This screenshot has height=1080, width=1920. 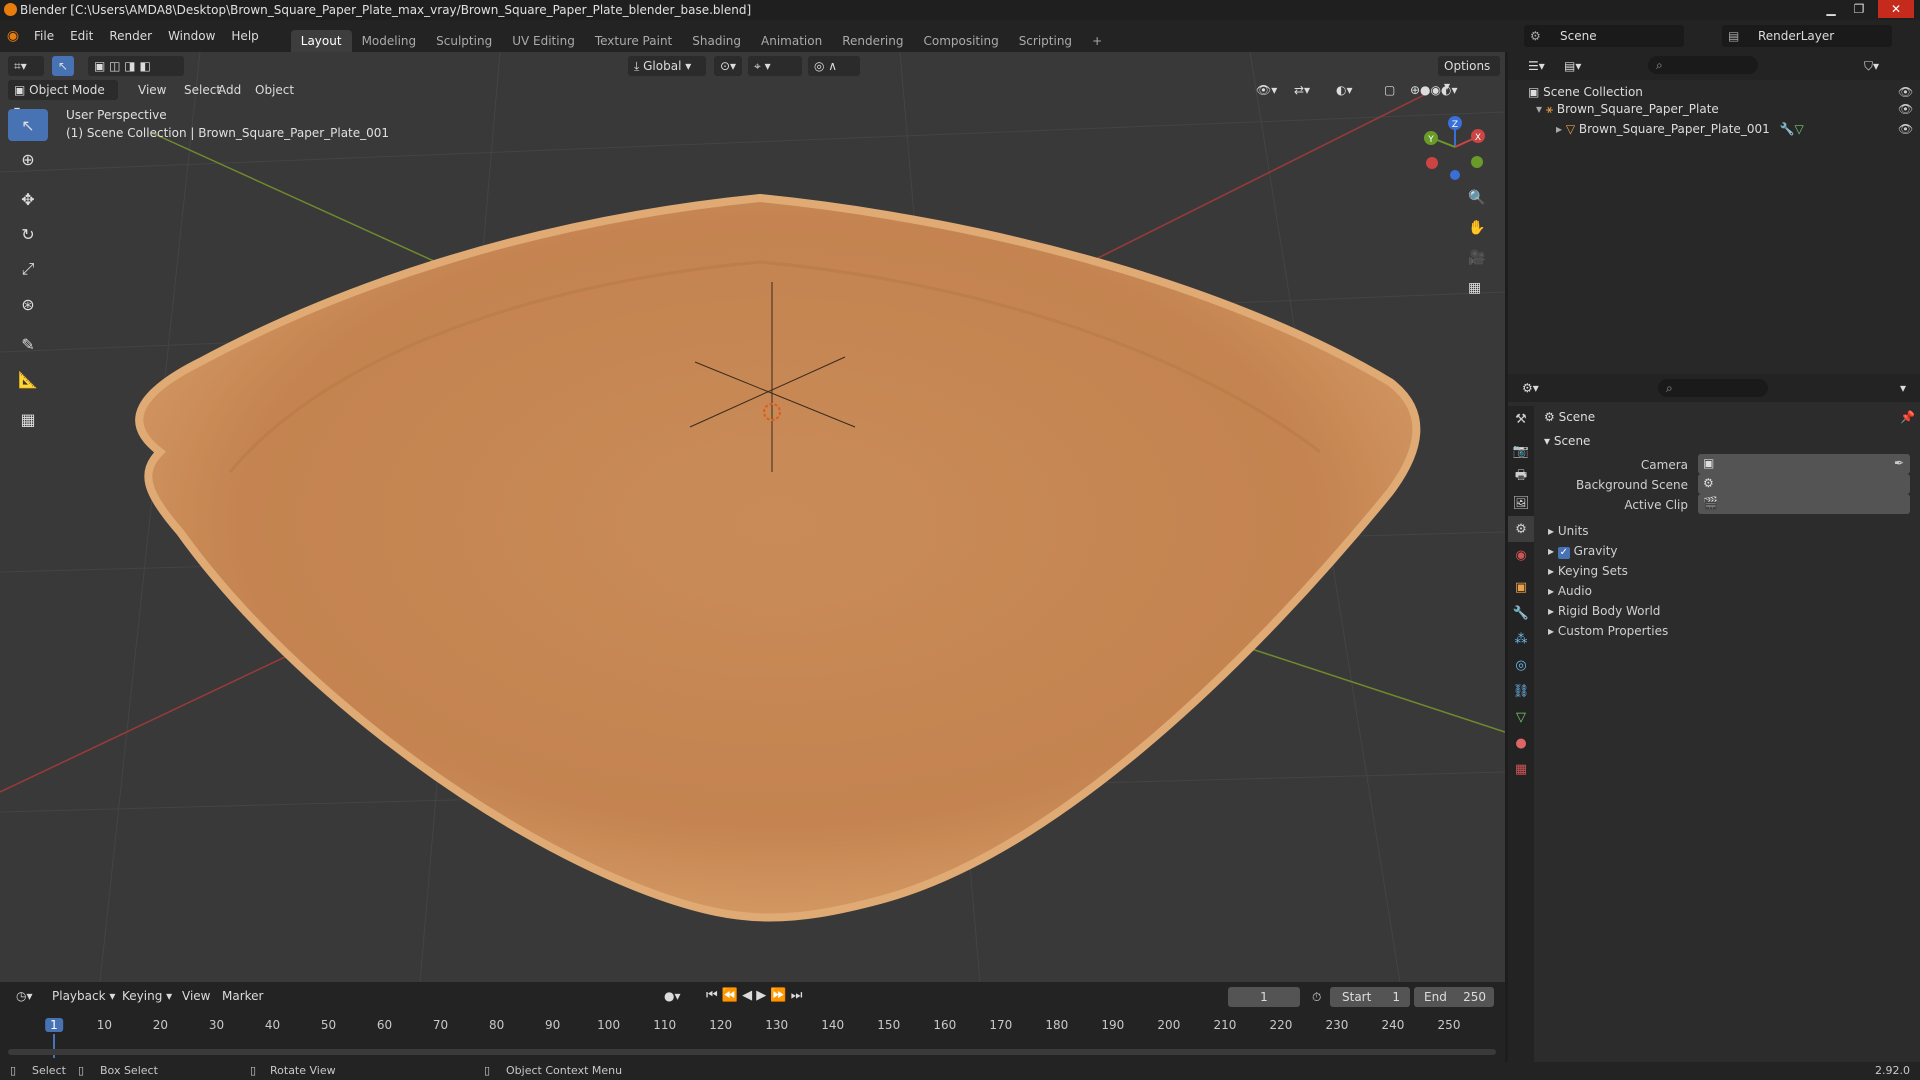 What do you see at coordinates (1521, 717) in the screenshot?
I see `data-tab-icon: ▽` at bounding box center [1521, 717].